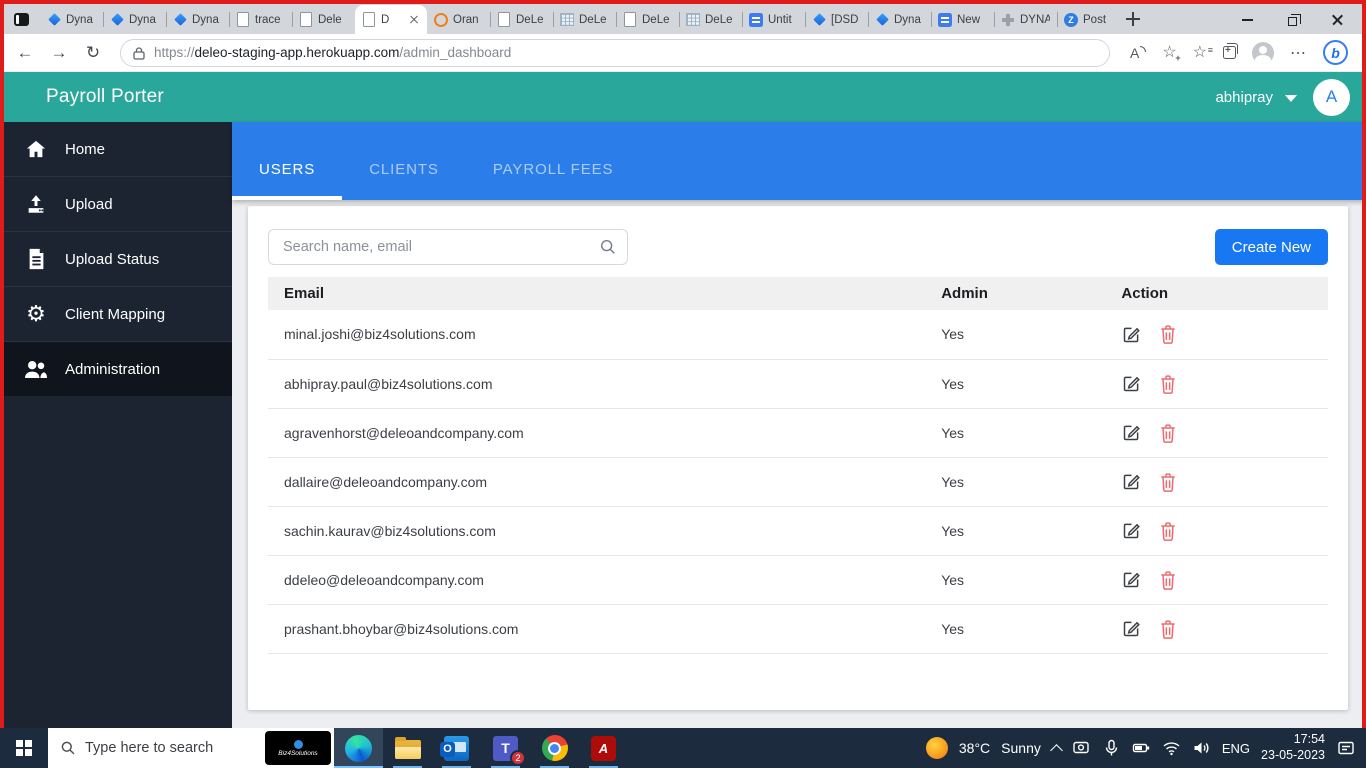 This screenshot has height=768, width=1366. Describe the element at coordinates (59, 53) in the screenshot. I see `forward-button: →` at that location.